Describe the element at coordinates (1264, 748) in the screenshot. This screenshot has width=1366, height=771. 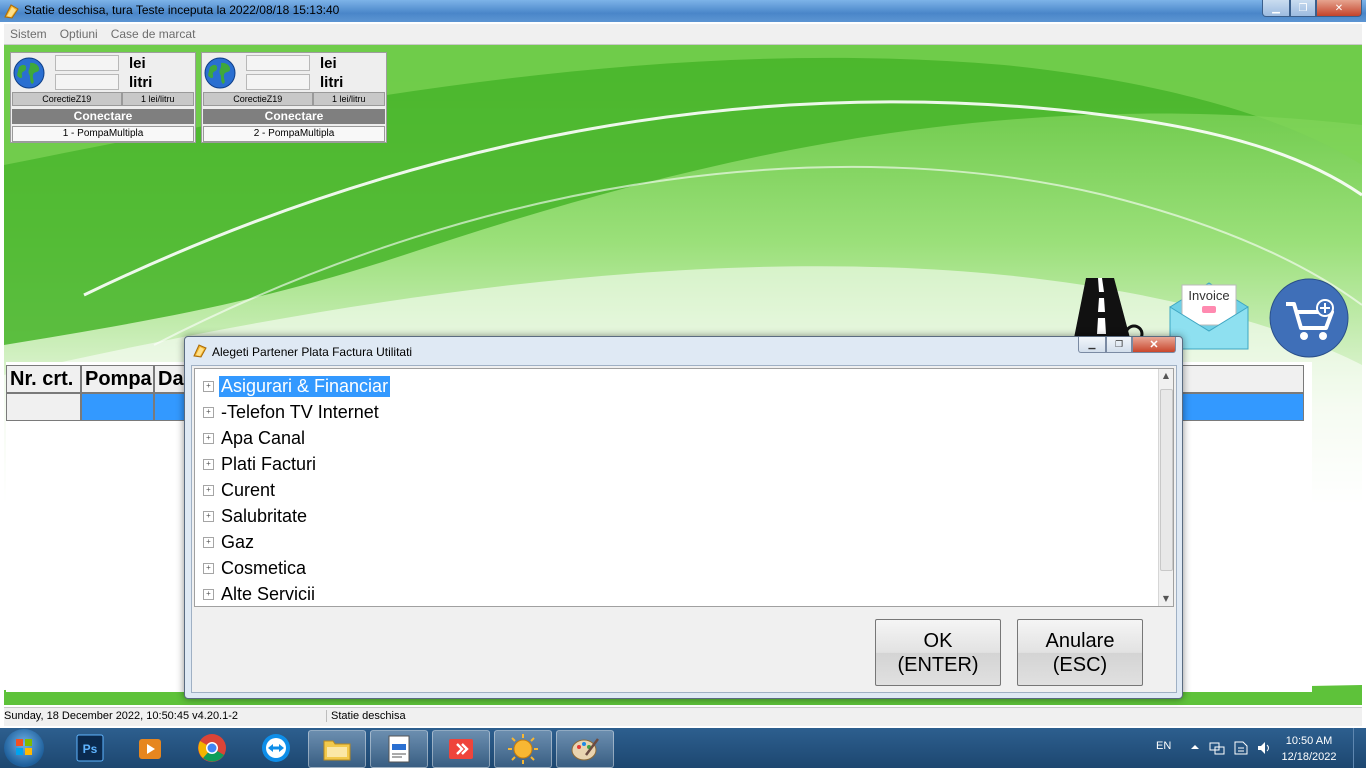
I see `volume-icon` at that location.